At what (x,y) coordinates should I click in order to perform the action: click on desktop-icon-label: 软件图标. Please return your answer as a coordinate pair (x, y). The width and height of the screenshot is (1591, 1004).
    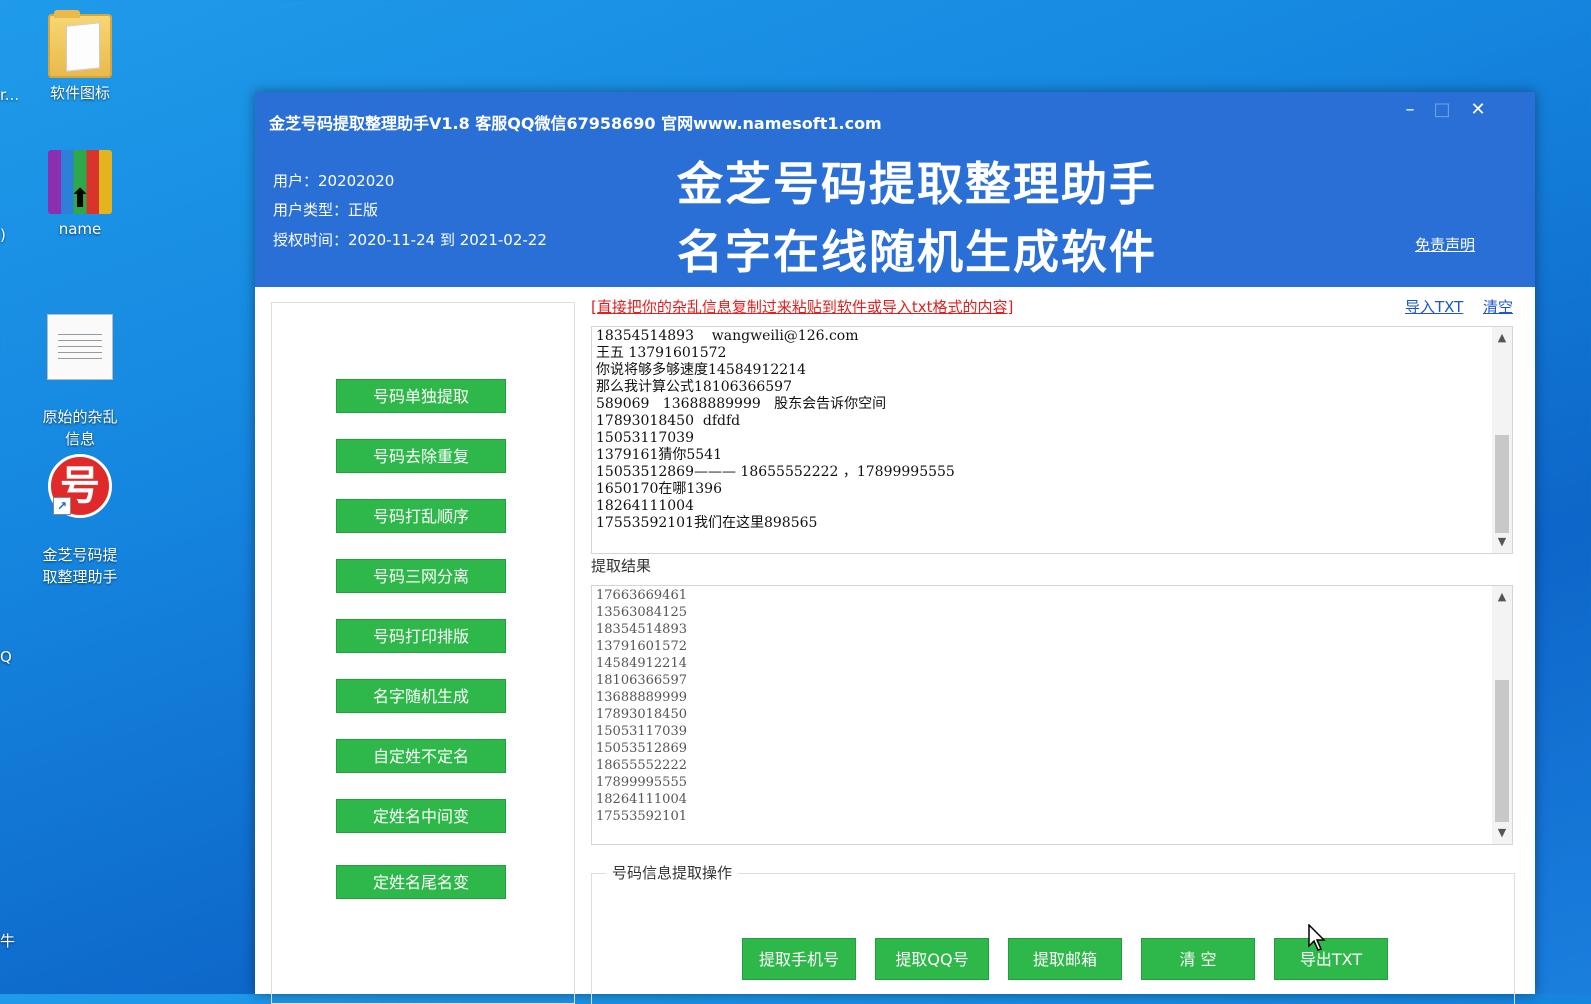
    Looking at the image, I should click on (79, 93).